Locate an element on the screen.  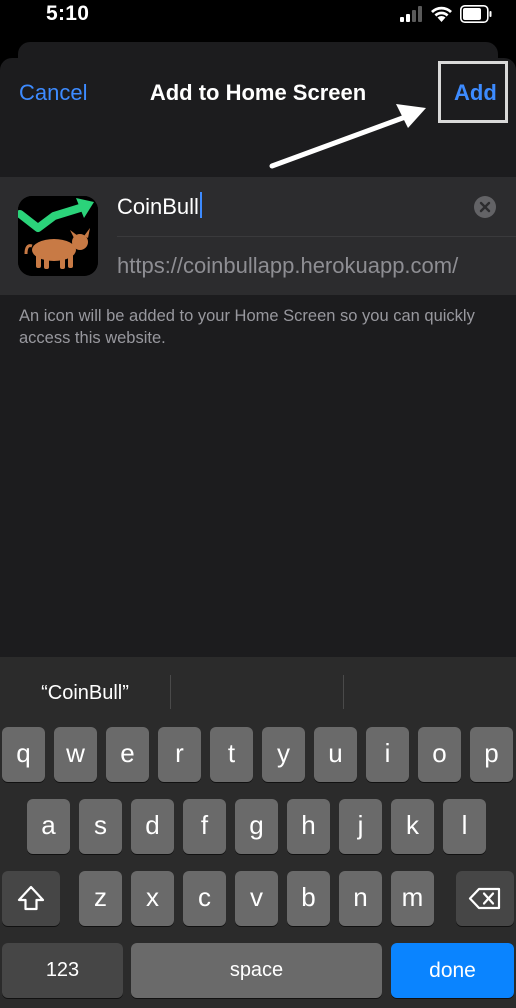
backspace-key is located at coordinates (485, 898).